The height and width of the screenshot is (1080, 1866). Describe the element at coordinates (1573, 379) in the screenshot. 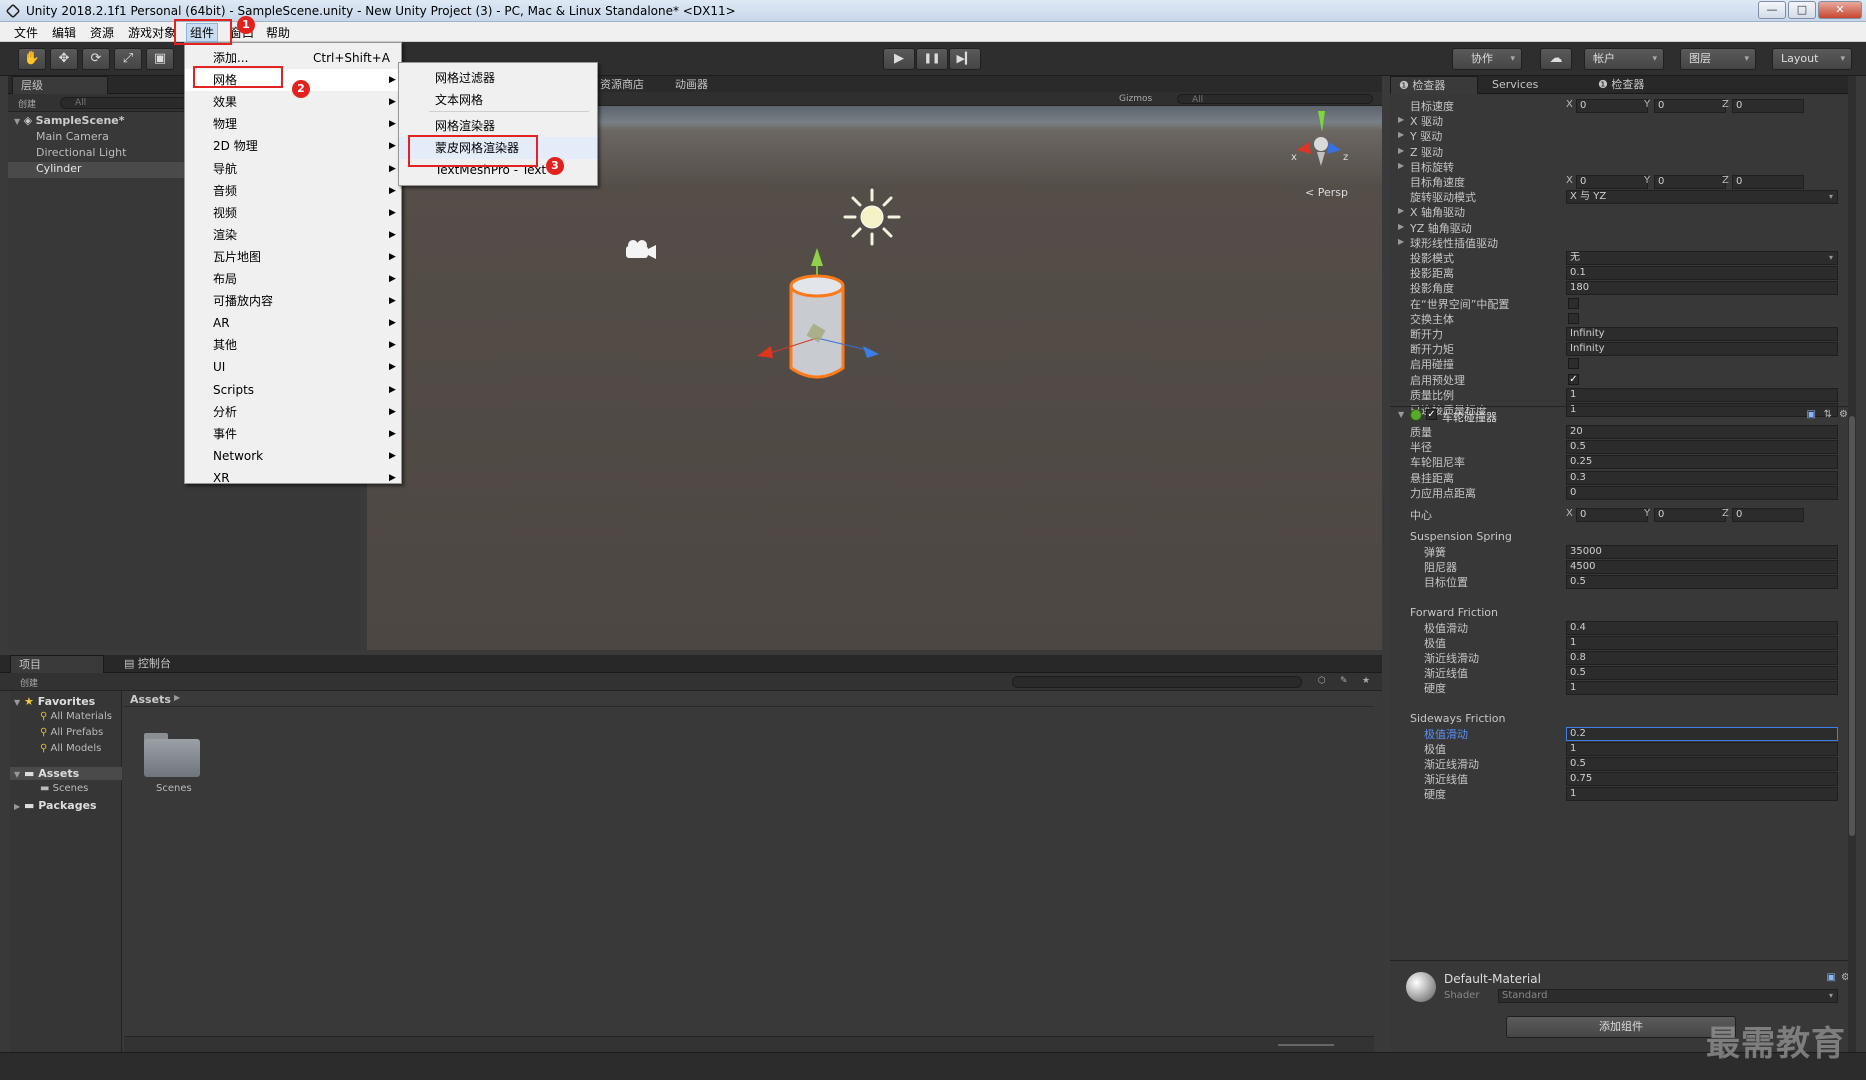

I see `property-checkbox: ✓` at that location.